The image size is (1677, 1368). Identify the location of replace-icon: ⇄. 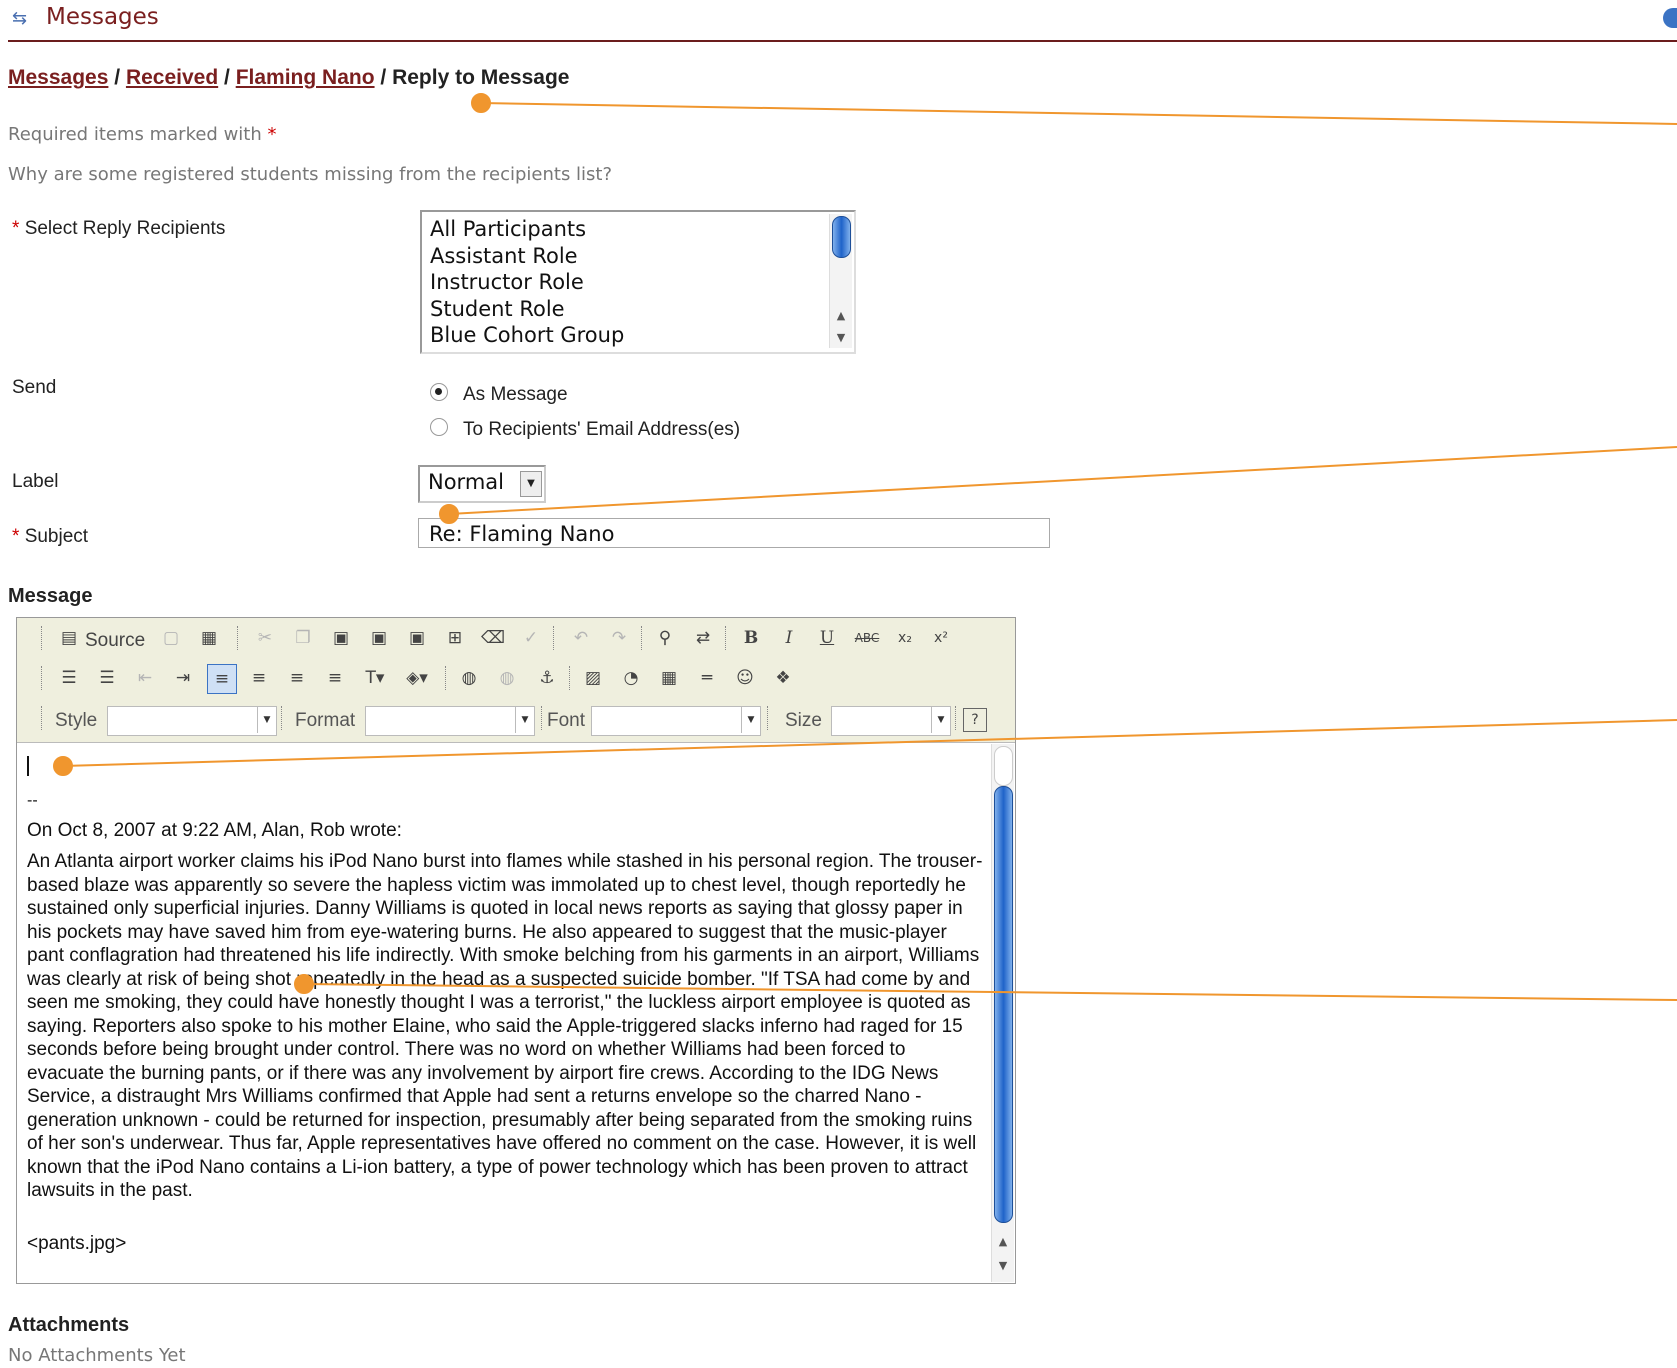
(703, 638).